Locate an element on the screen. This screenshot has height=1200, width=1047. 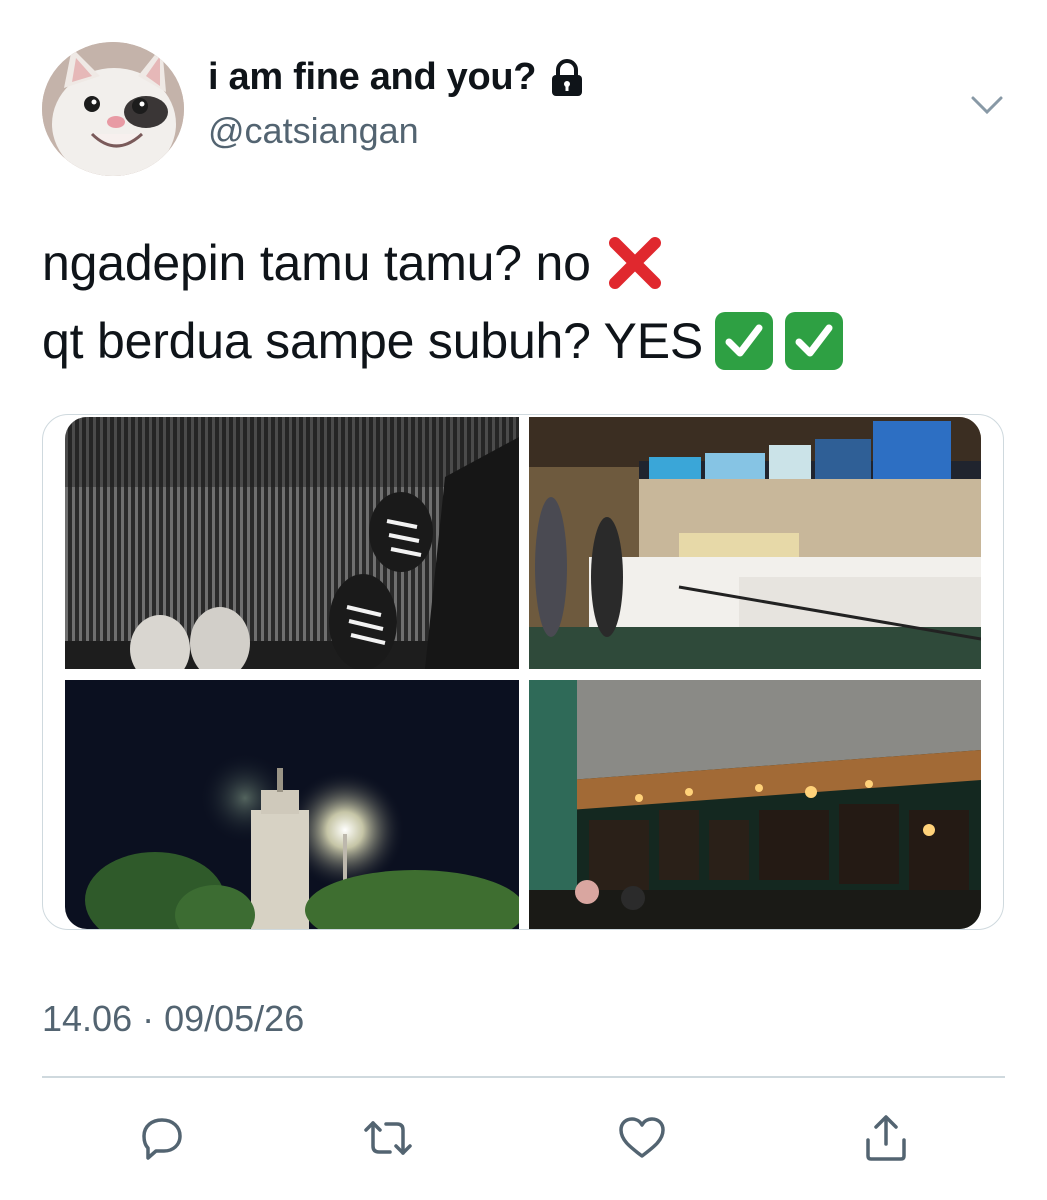
outdoor-food-stalls-photo is located at coordinates (755, 804).